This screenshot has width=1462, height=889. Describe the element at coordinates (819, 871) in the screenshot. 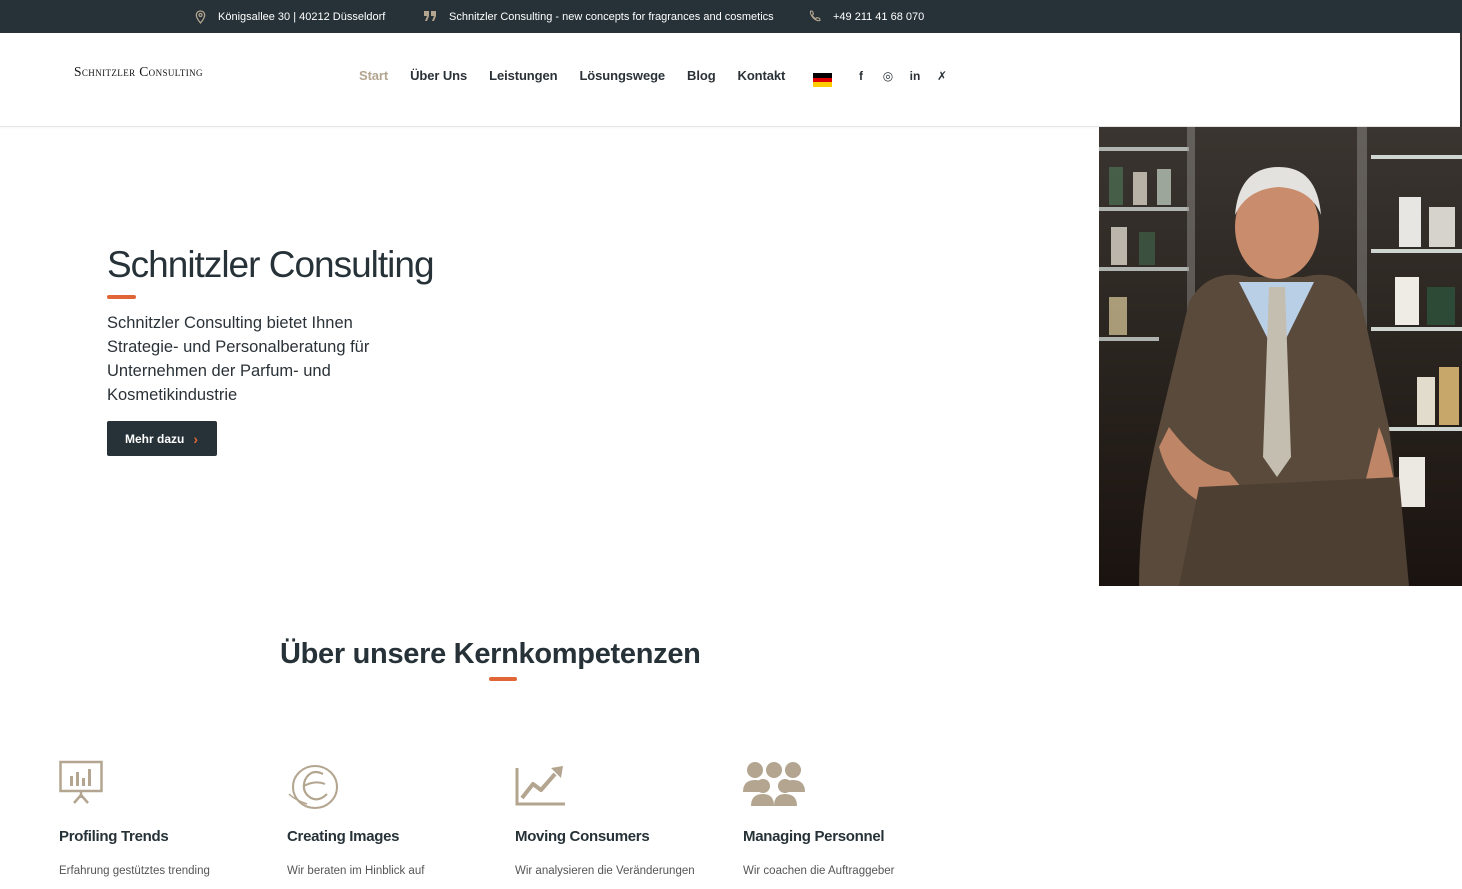

I see `card-text: Wir coachen die Auftraggeber` at that location.